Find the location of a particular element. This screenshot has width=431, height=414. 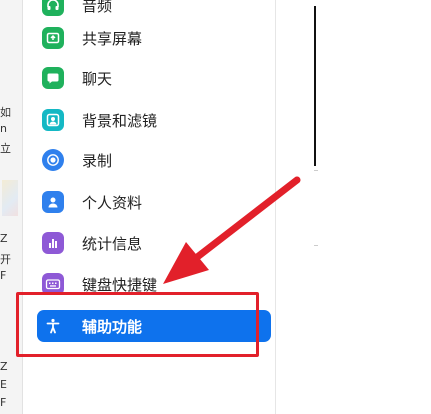

share-screen-icon is located at coordinates (53, 38).